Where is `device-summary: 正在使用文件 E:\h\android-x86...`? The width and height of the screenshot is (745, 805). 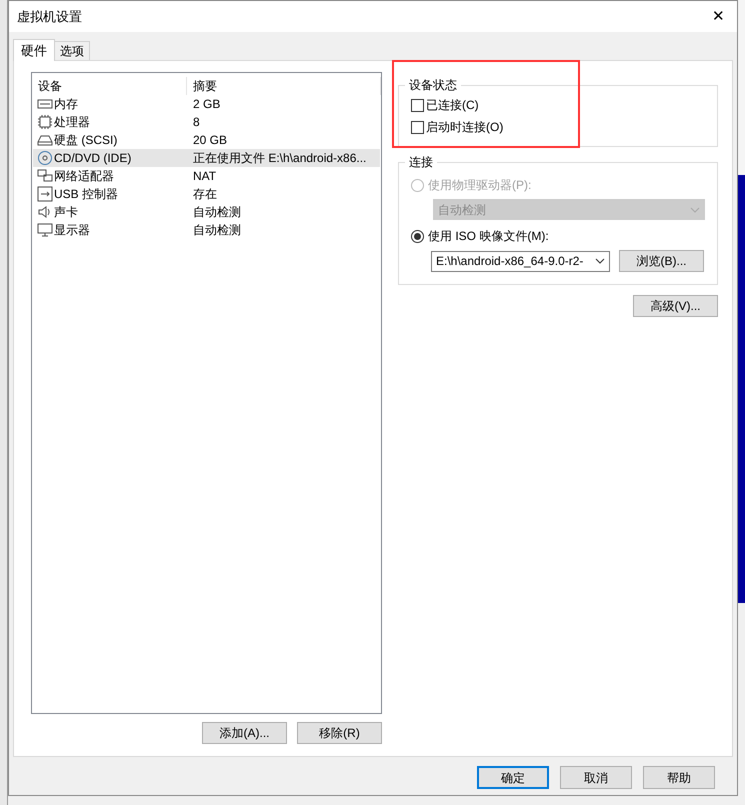
device-summary: 正在使用文件 E:\h\android-x86... is located at coordinates (279, 158).